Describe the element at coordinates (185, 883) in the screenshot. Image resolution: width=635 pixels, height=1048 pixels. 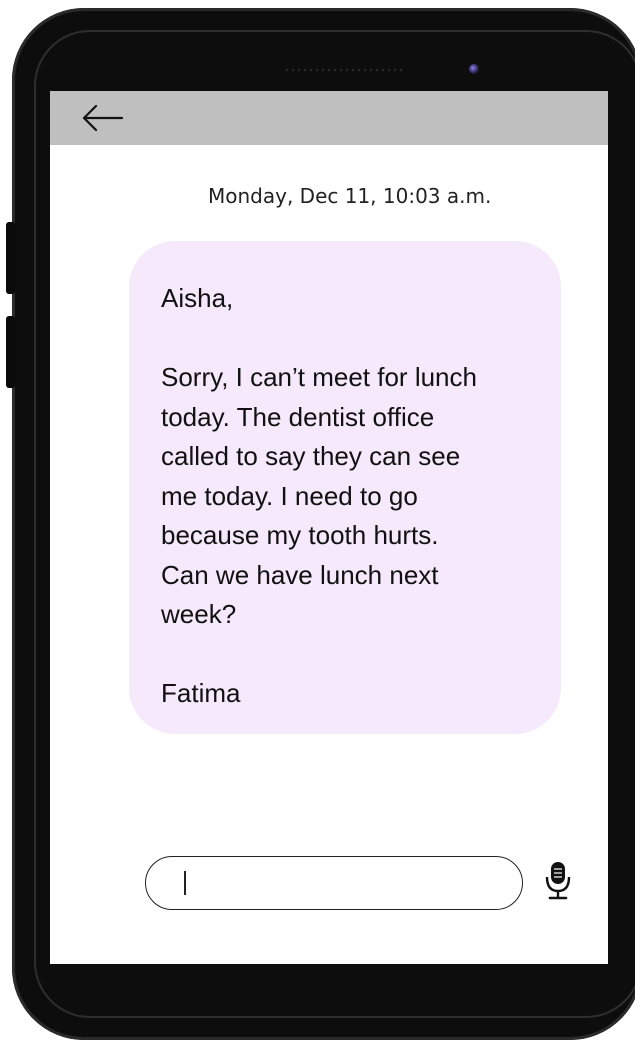
I see `text-caret` at that location.